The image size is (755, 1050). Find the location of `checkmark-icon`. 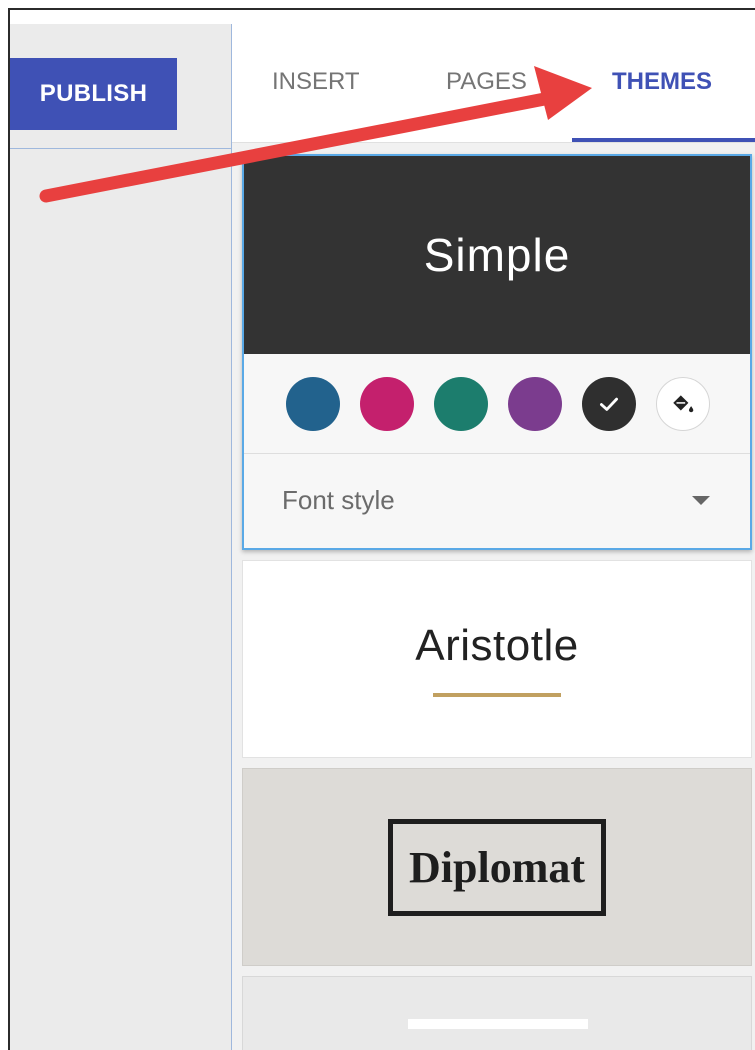

checkmark-icon is located at coordinates (609, 404).